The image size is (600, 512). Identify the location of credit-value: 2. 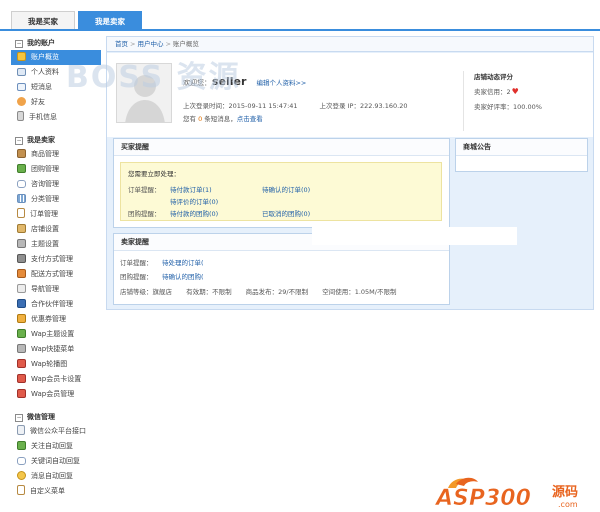
(508, 92).